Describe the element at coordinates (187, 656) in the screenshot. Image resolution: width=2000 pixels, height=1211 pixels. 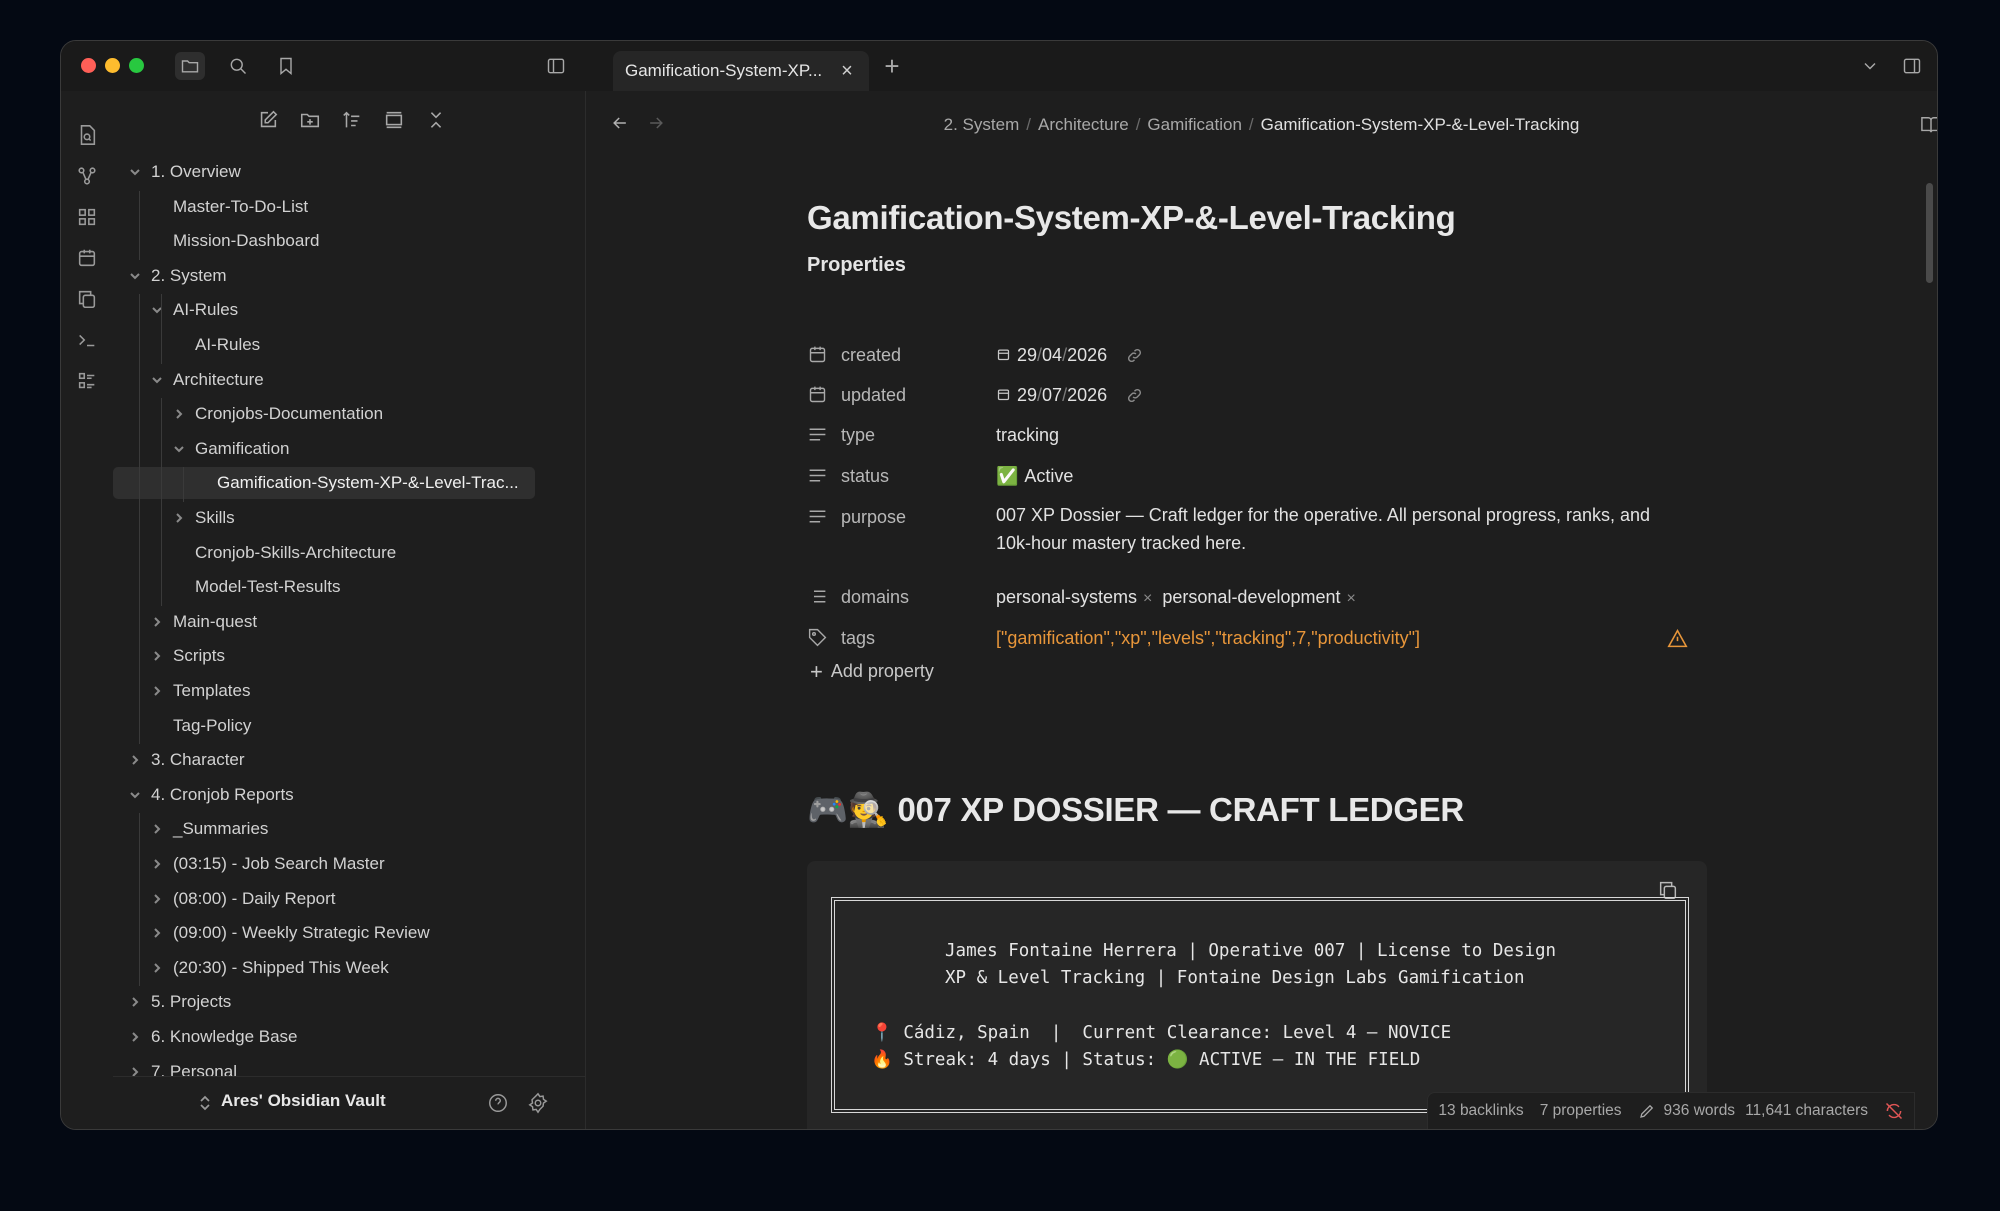
I see `folder-item: Scripts` at that location.